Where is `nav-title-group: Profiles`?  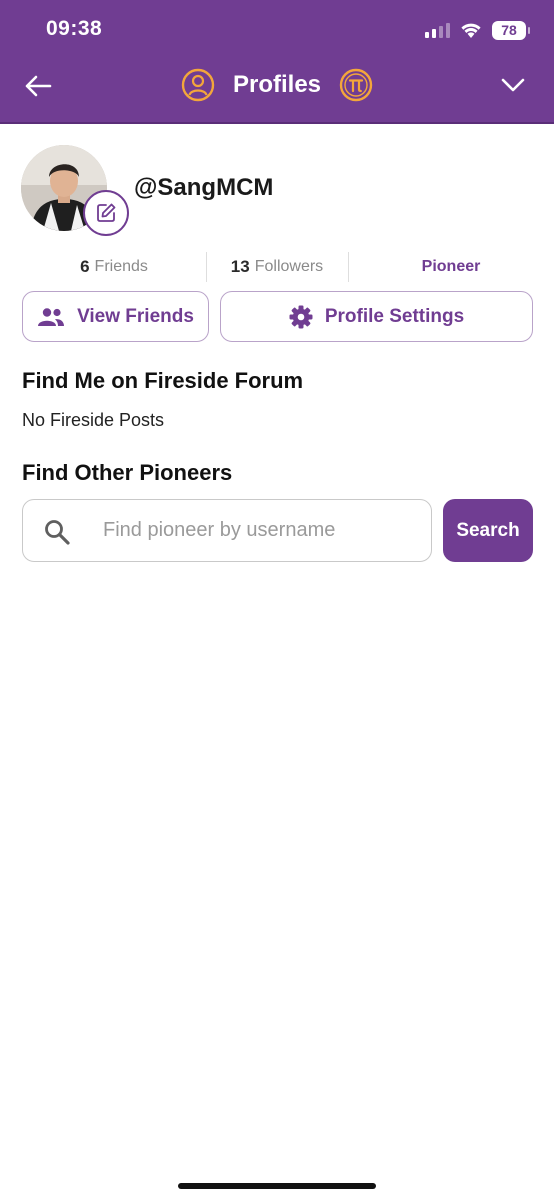 nav-title-group: Profiles is located at coordinates (277, 85).